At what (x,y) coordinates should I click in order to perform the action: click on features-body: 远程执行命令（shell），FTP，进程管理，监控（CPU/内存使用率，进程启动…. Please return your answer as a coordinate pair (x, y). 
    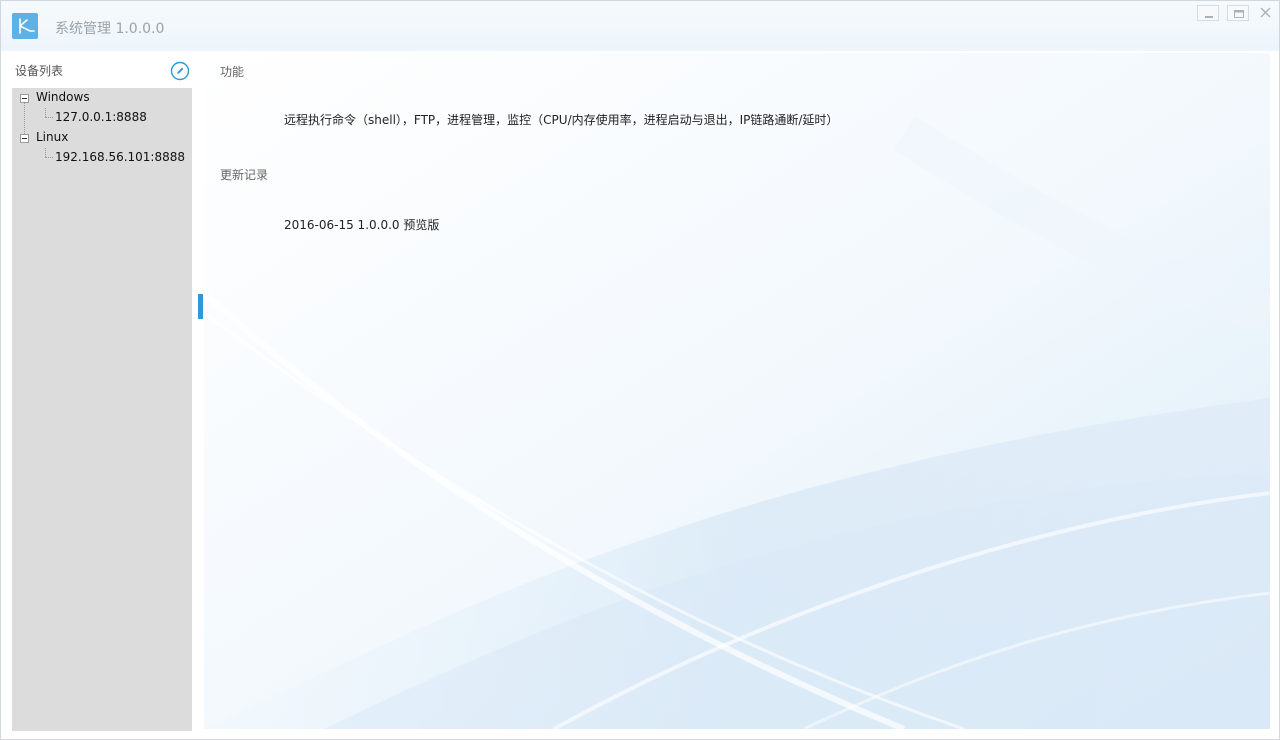
    Looking at the image, I should click on (561, 120).